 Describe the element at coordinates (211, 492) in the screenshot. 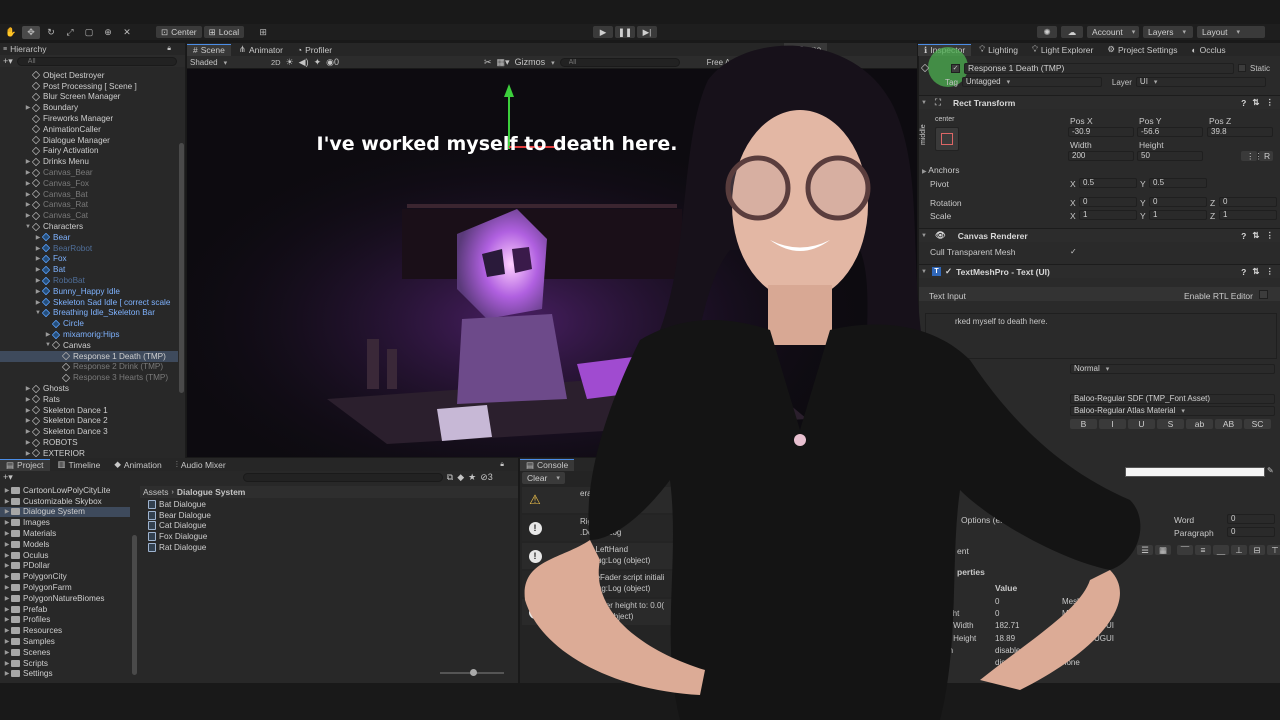

I see `breadcrumb-current: Dialogue System` at that location.